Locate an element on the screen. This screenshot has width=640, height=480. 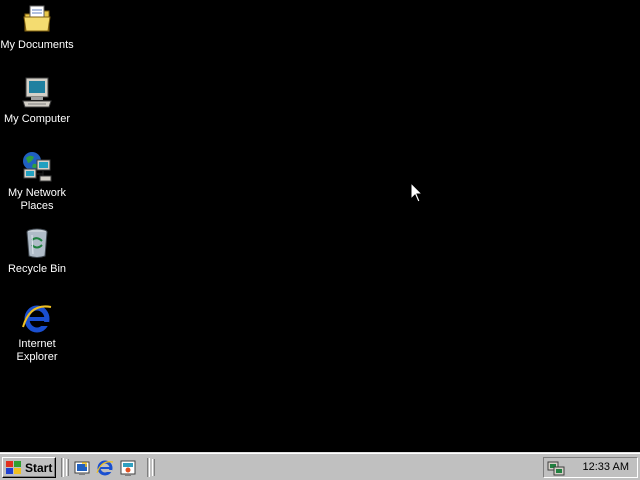
desktop-icon-recycle-bin: Recycle Bin is located at coordinates (37, 251).